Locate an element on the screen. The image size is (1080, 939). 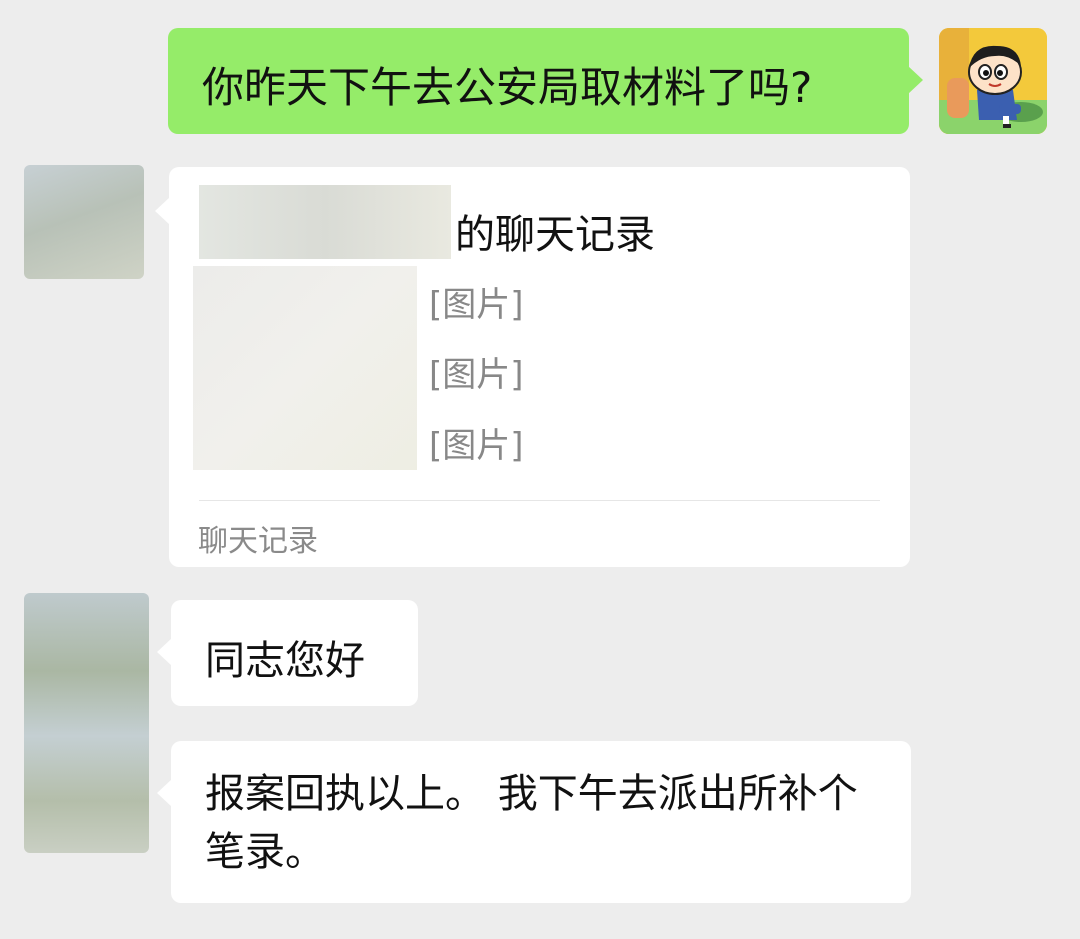
my-avatar is located at coordinates (993, 81).